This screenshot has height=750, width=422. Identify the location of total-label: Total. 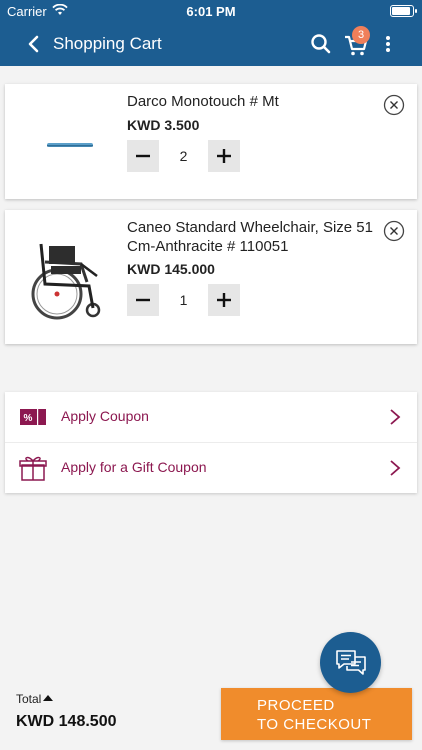
(29, 699).